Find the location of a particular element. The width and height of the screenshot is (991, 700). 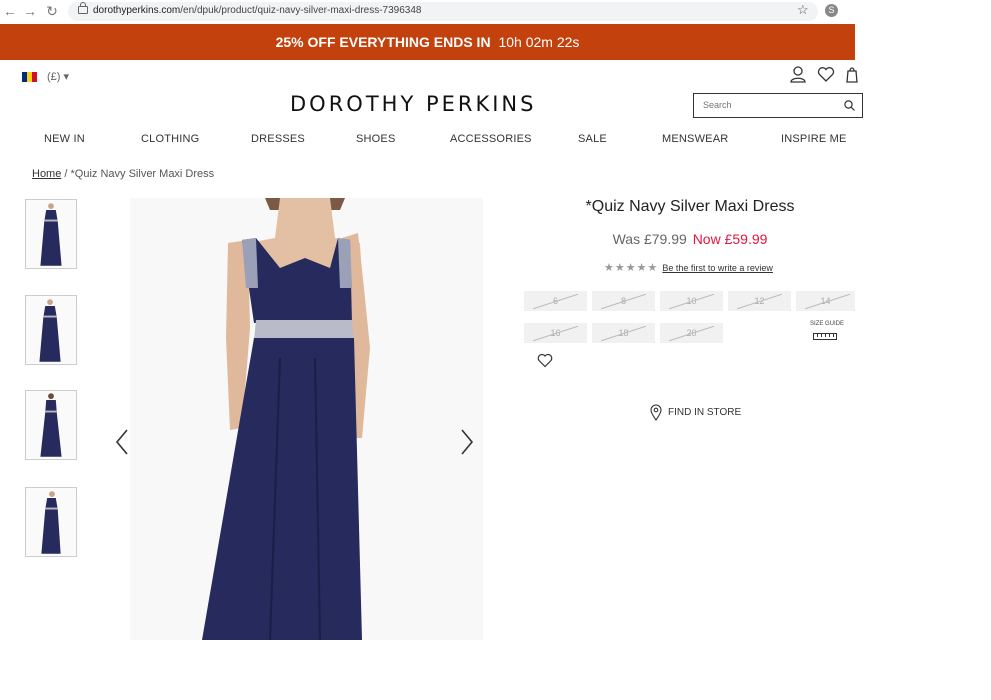

size-option-8: 8 is located at coordinates (623, 301).